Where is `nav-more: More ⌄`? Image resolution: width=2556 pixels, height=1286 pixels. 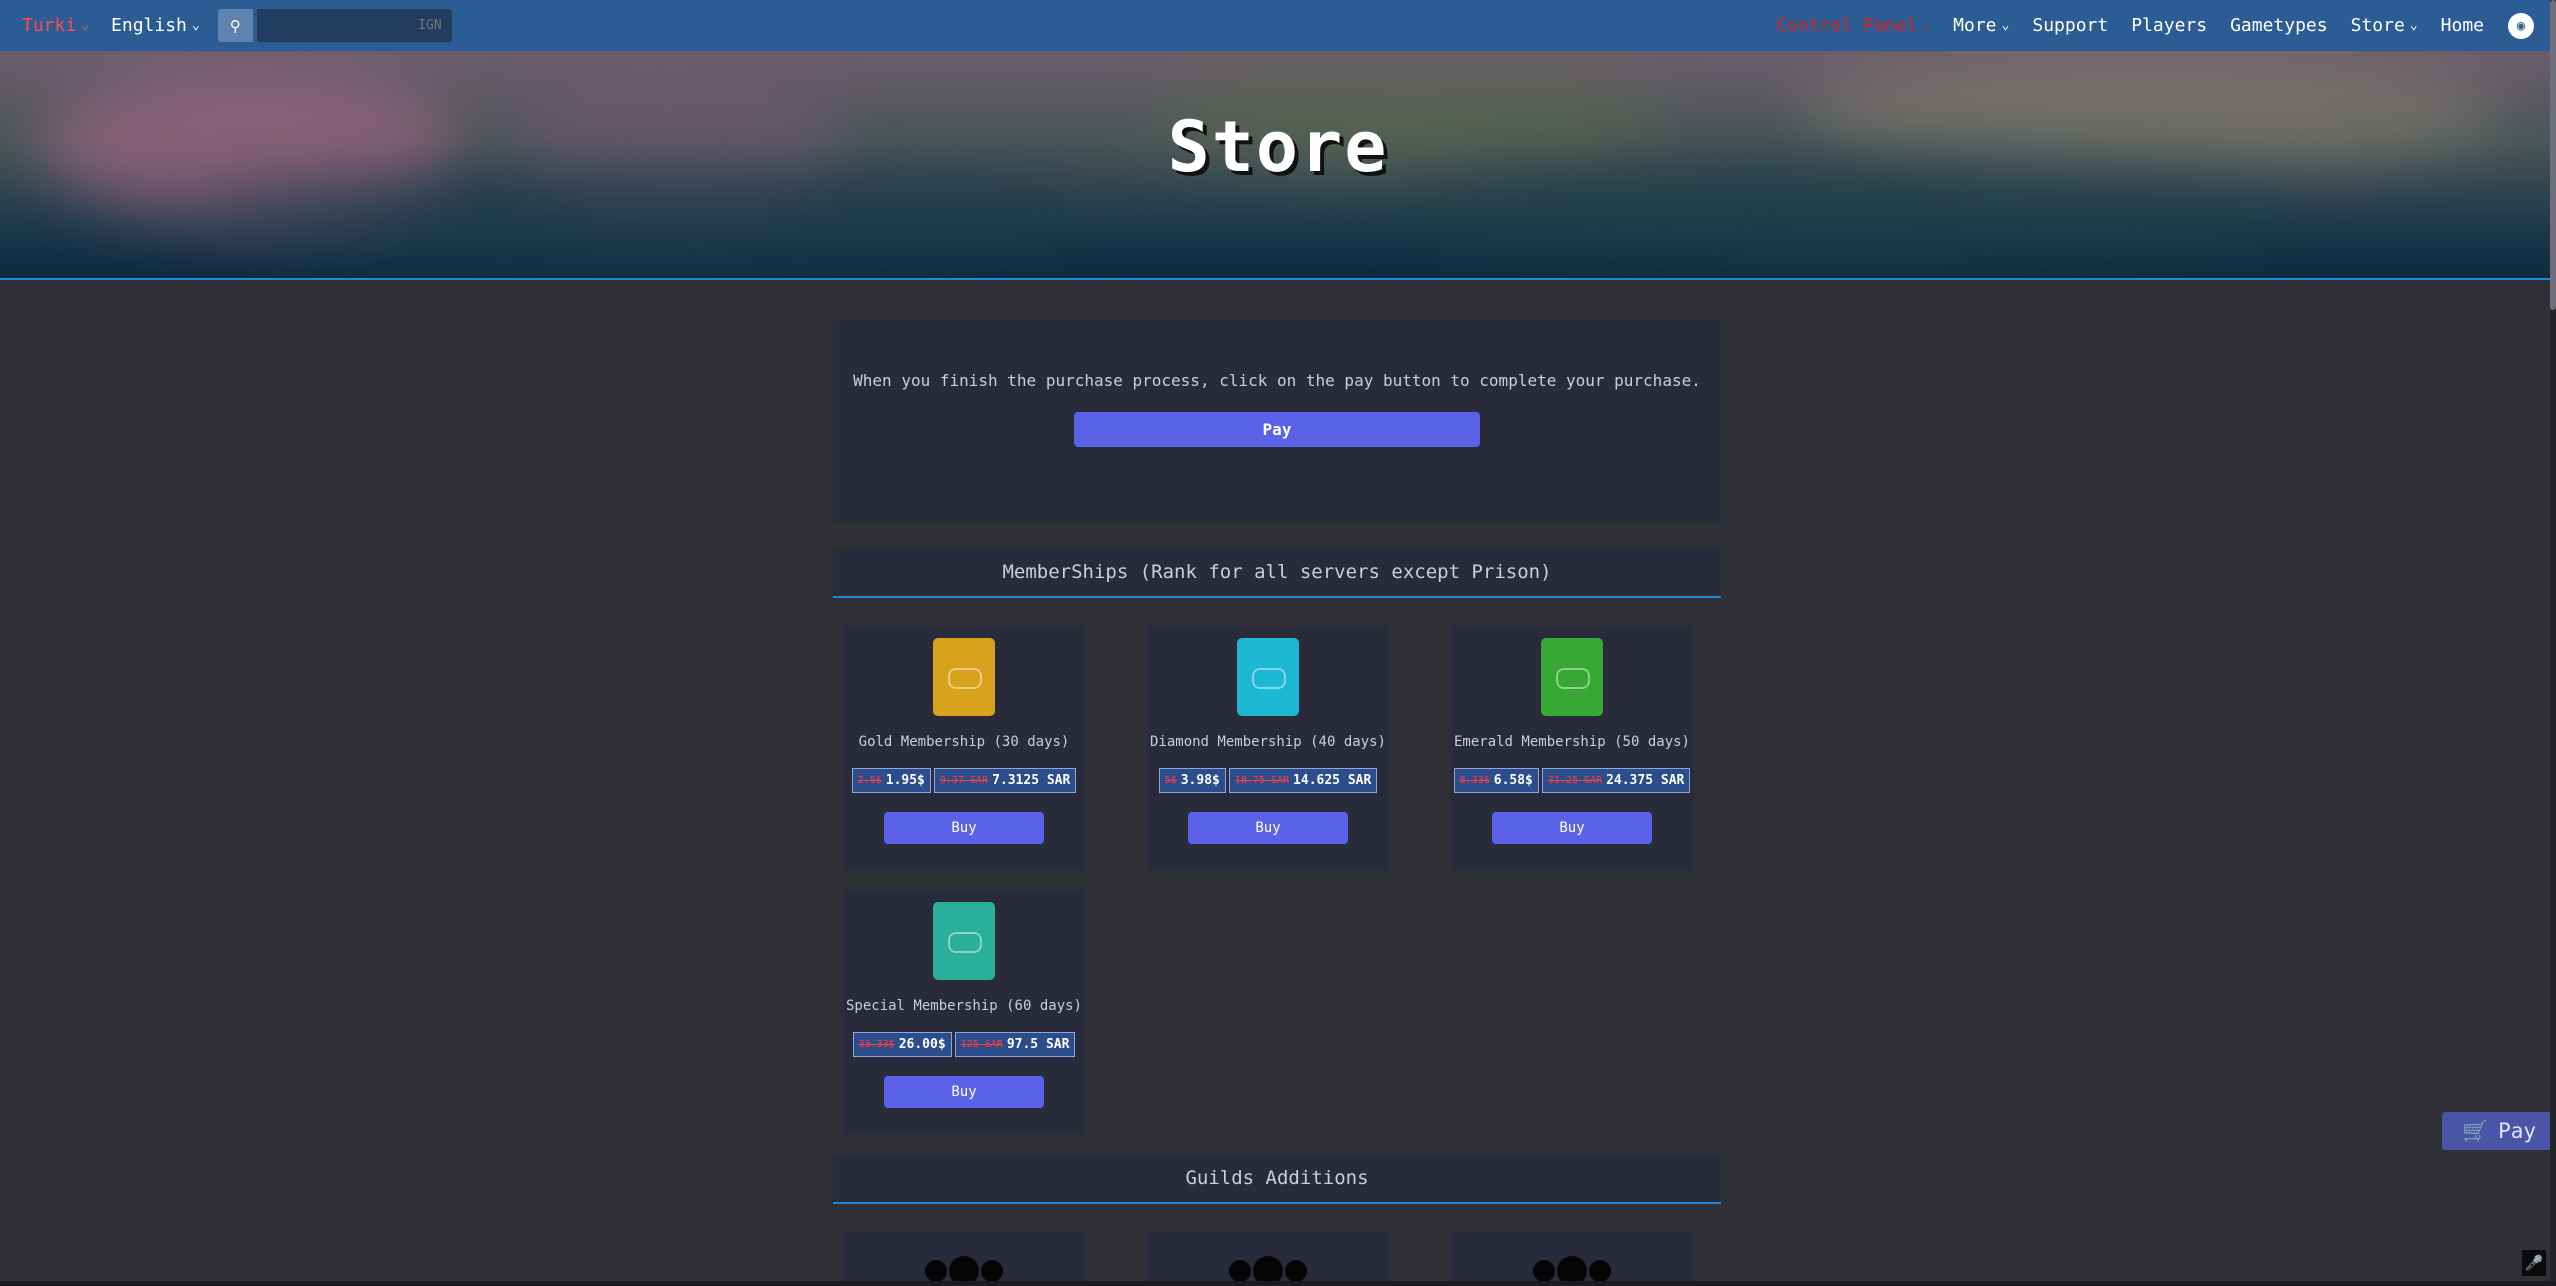 nav-more: More ⌄ is located at coordinates (1981, 25).